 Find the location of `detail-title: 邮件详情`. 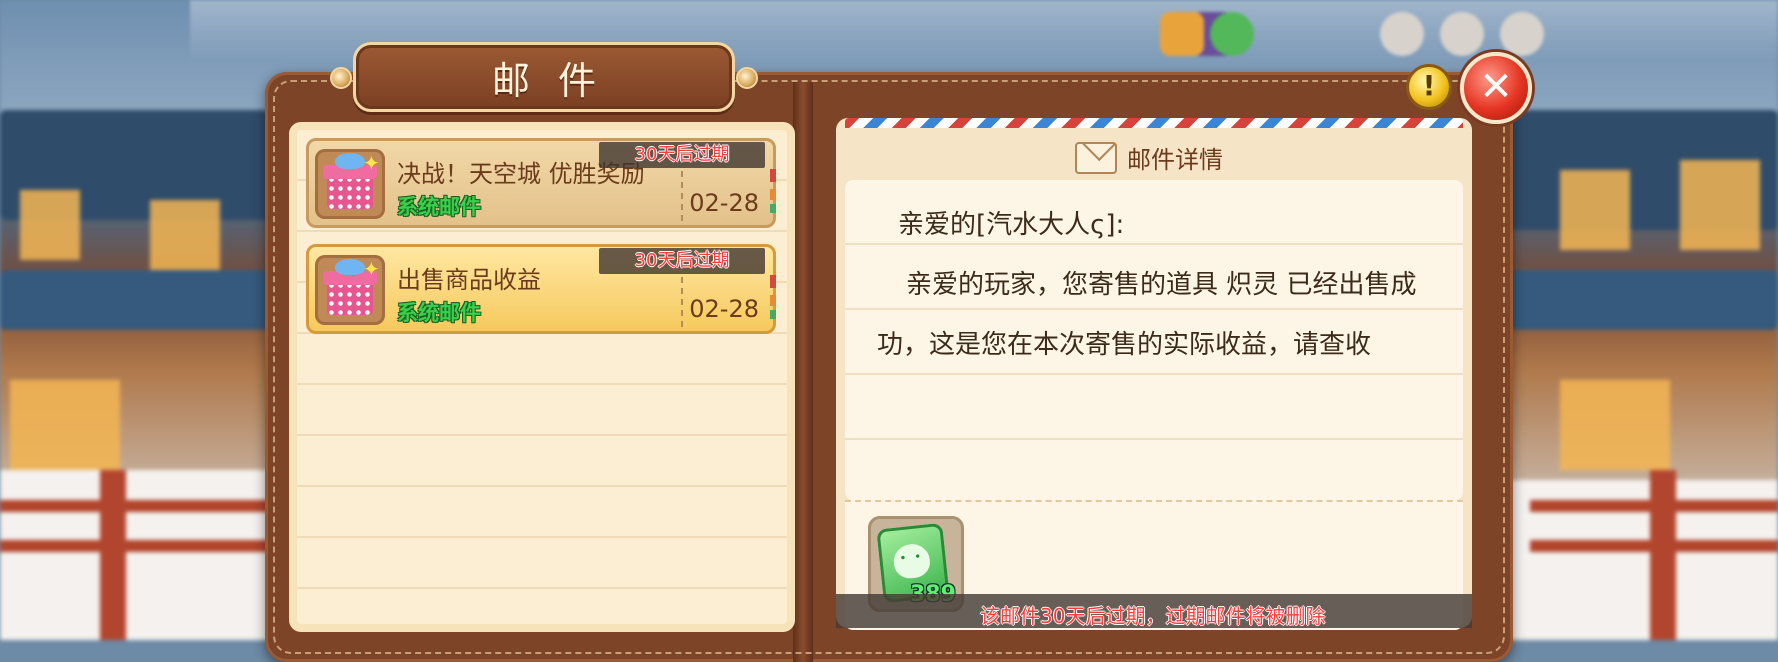

detail-title: 邮件详情 is located at coordinates (1175, 160).